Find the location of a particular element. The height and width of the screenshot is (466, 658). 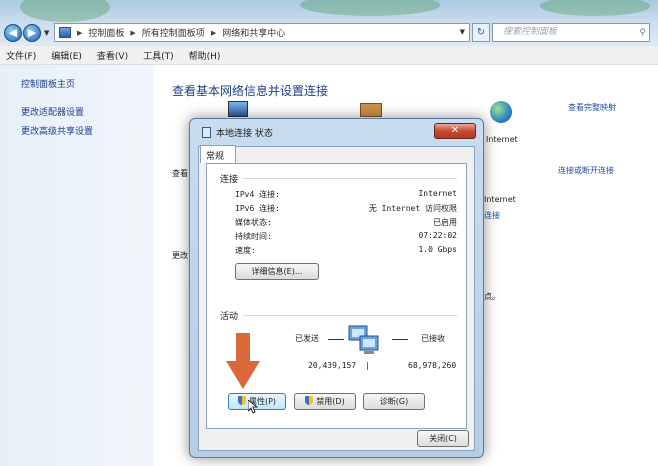

mouse-pointer-icon is located at coordinates (253, 407).